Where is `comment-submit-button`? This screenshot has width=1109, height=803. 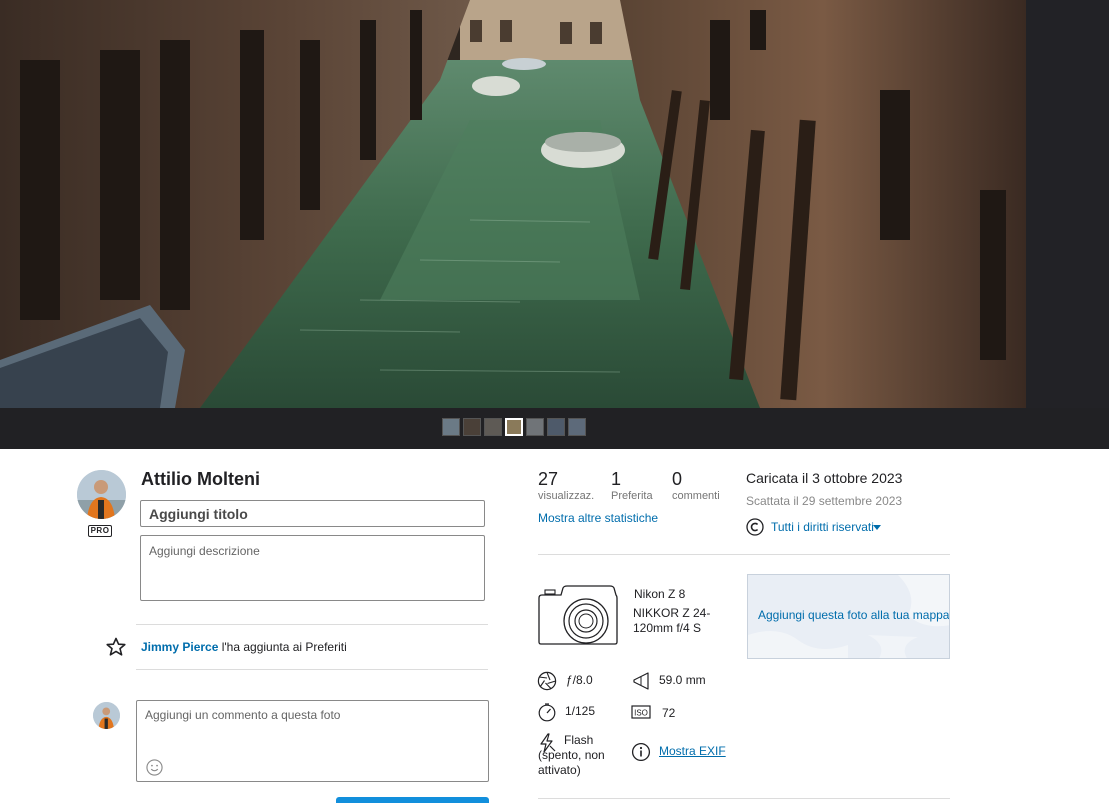 comment-submit-button is located at coordinates (412, 800).